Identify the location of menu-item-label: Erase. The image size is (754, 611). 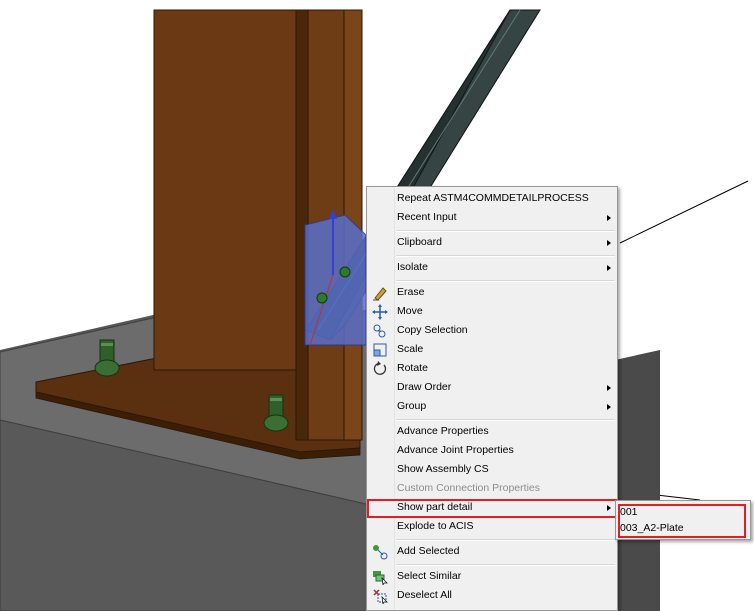
(411, 292).